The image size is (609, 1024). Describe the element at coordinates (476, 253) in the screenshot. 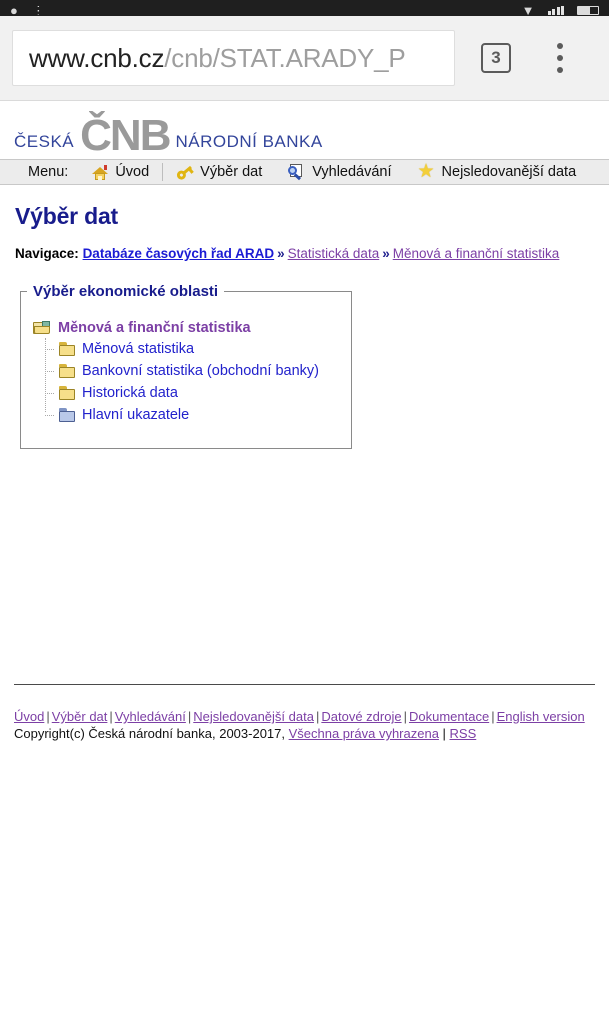

I see `breadcrumb-link-menova-a-financni-statistika: Měnová a finanční statistika` at that location.